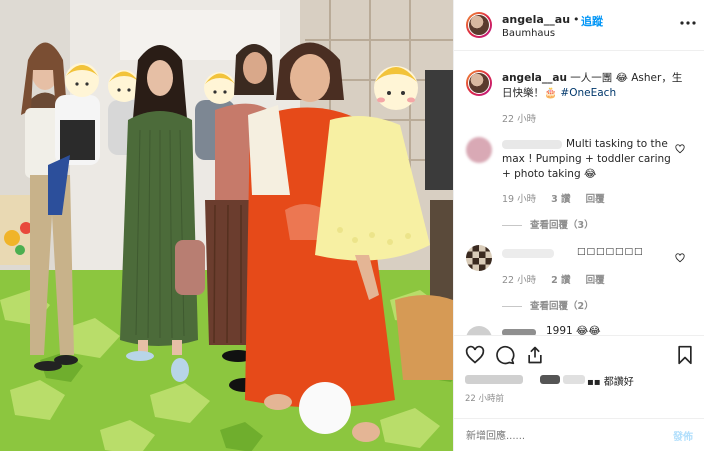  I want to click on avatar, so click(479, 25).